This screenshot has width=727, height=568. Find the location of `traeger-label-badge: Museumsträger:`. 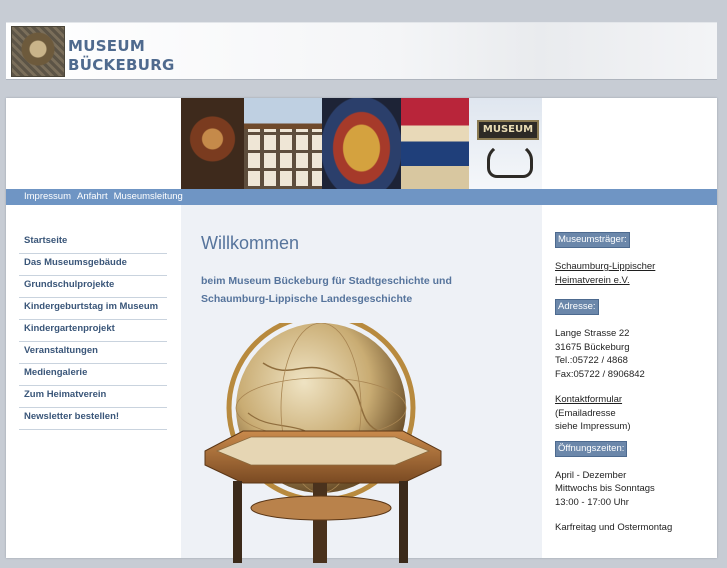

traeger-label-badge: Museumsträger: is located at coordinates (592, 240).